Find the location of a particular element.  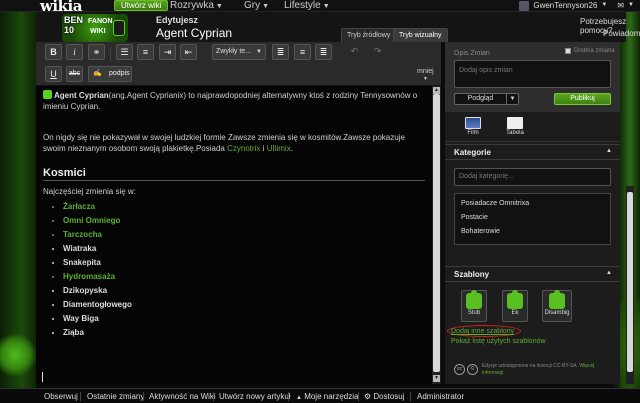

redo-icon: ↷ is located at coordinates (377, 52).